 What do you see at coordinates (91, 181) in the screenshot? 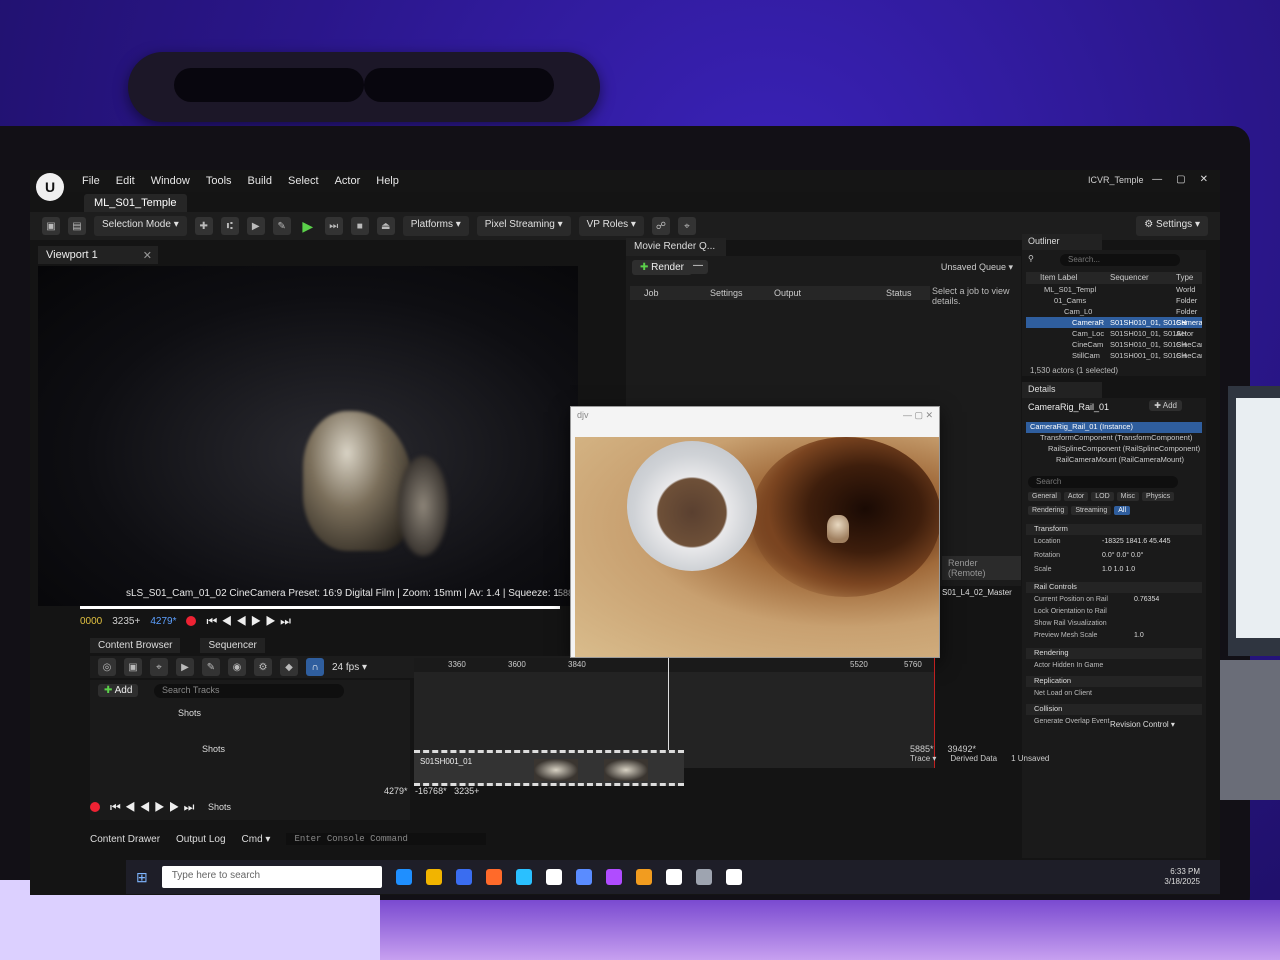
I see `menu-file: File` at bounding box center [91, 181].